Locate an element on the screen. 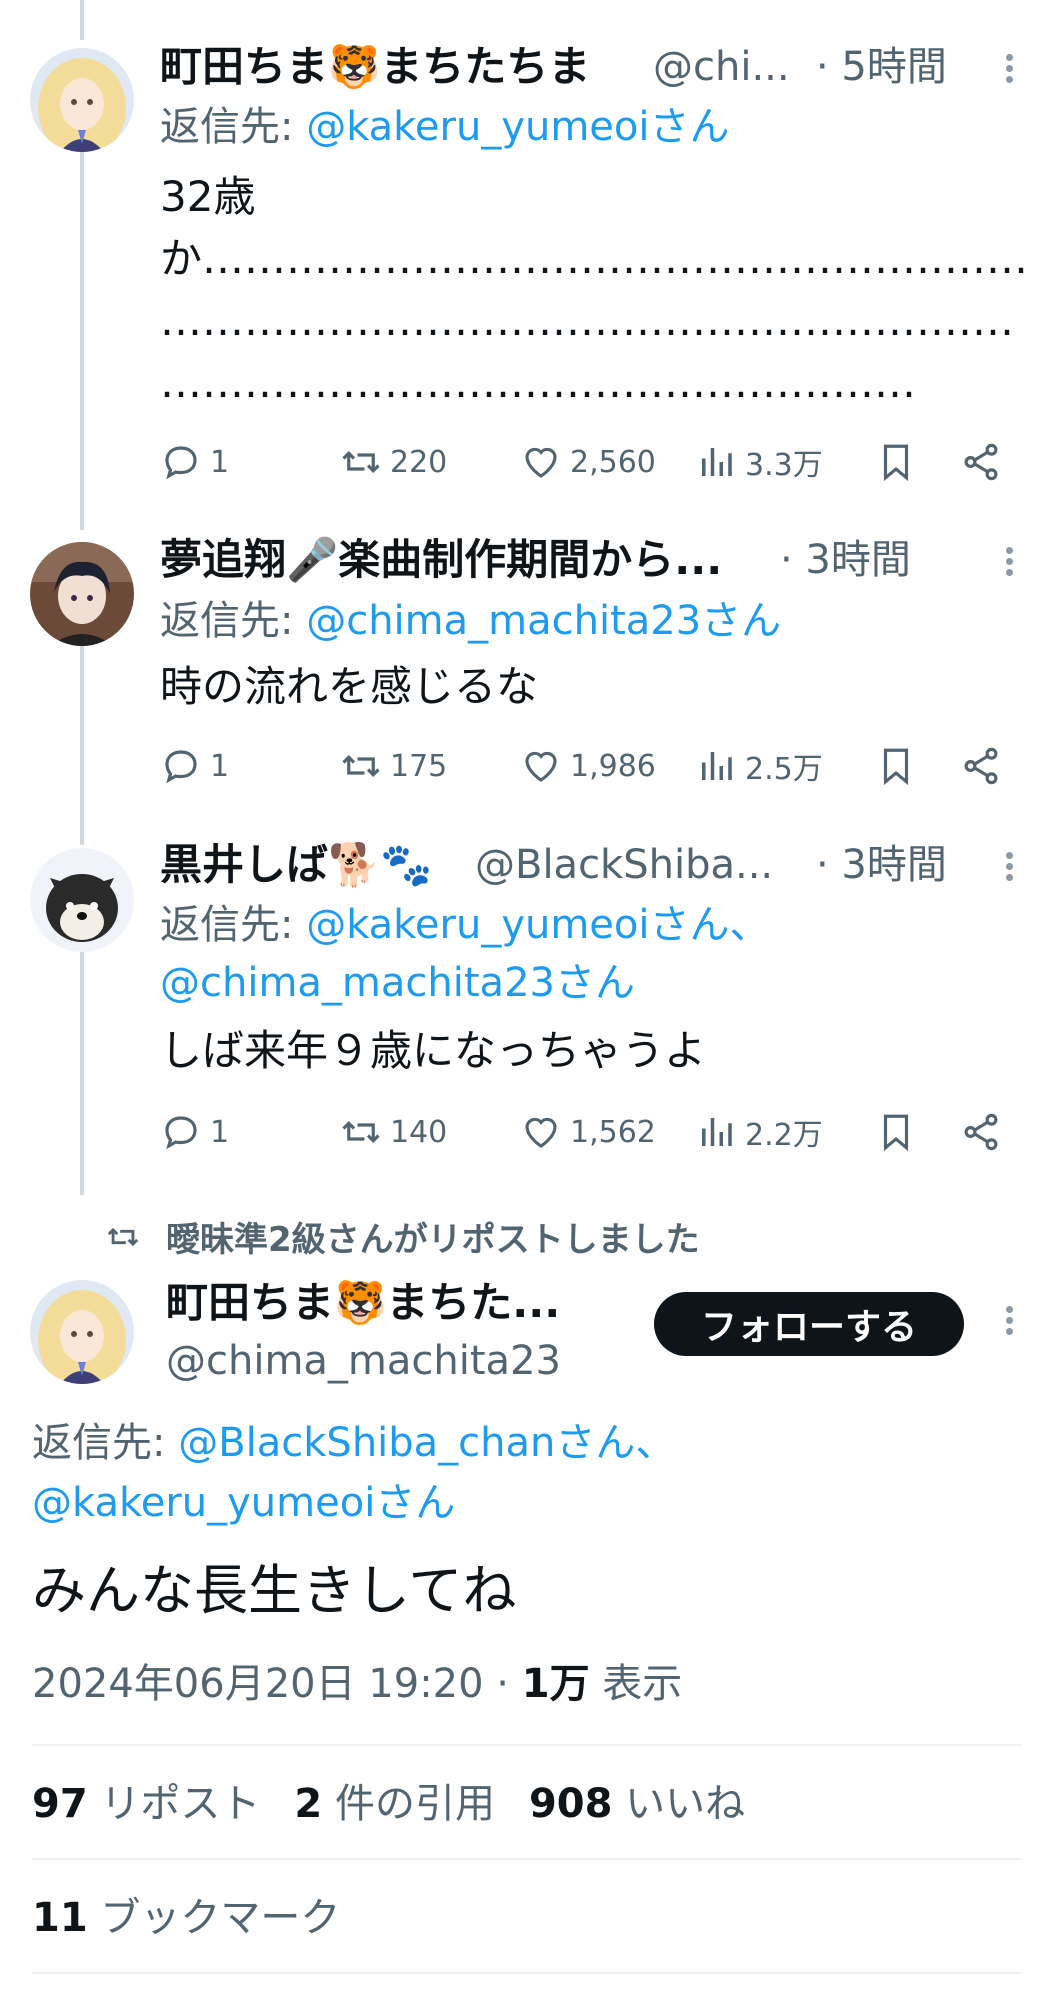  views-count: 2.2万 is located at coordinates (784, 1135).